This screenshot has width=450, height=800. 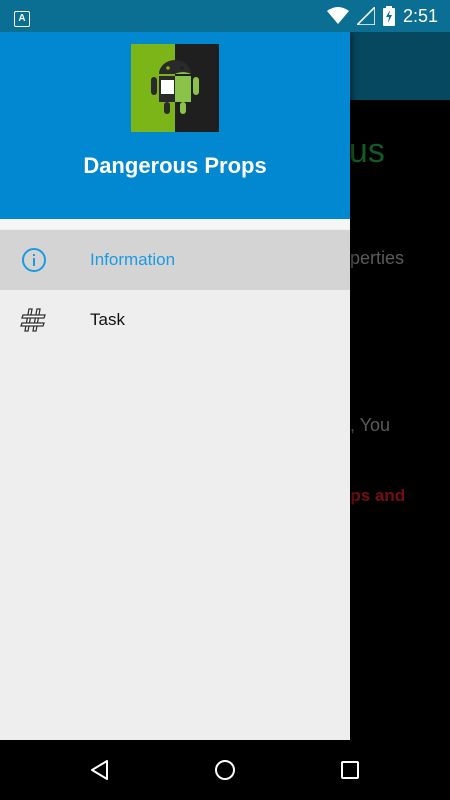 I want to click on app-title: Dangerous Props, so click(x=175, y=165).